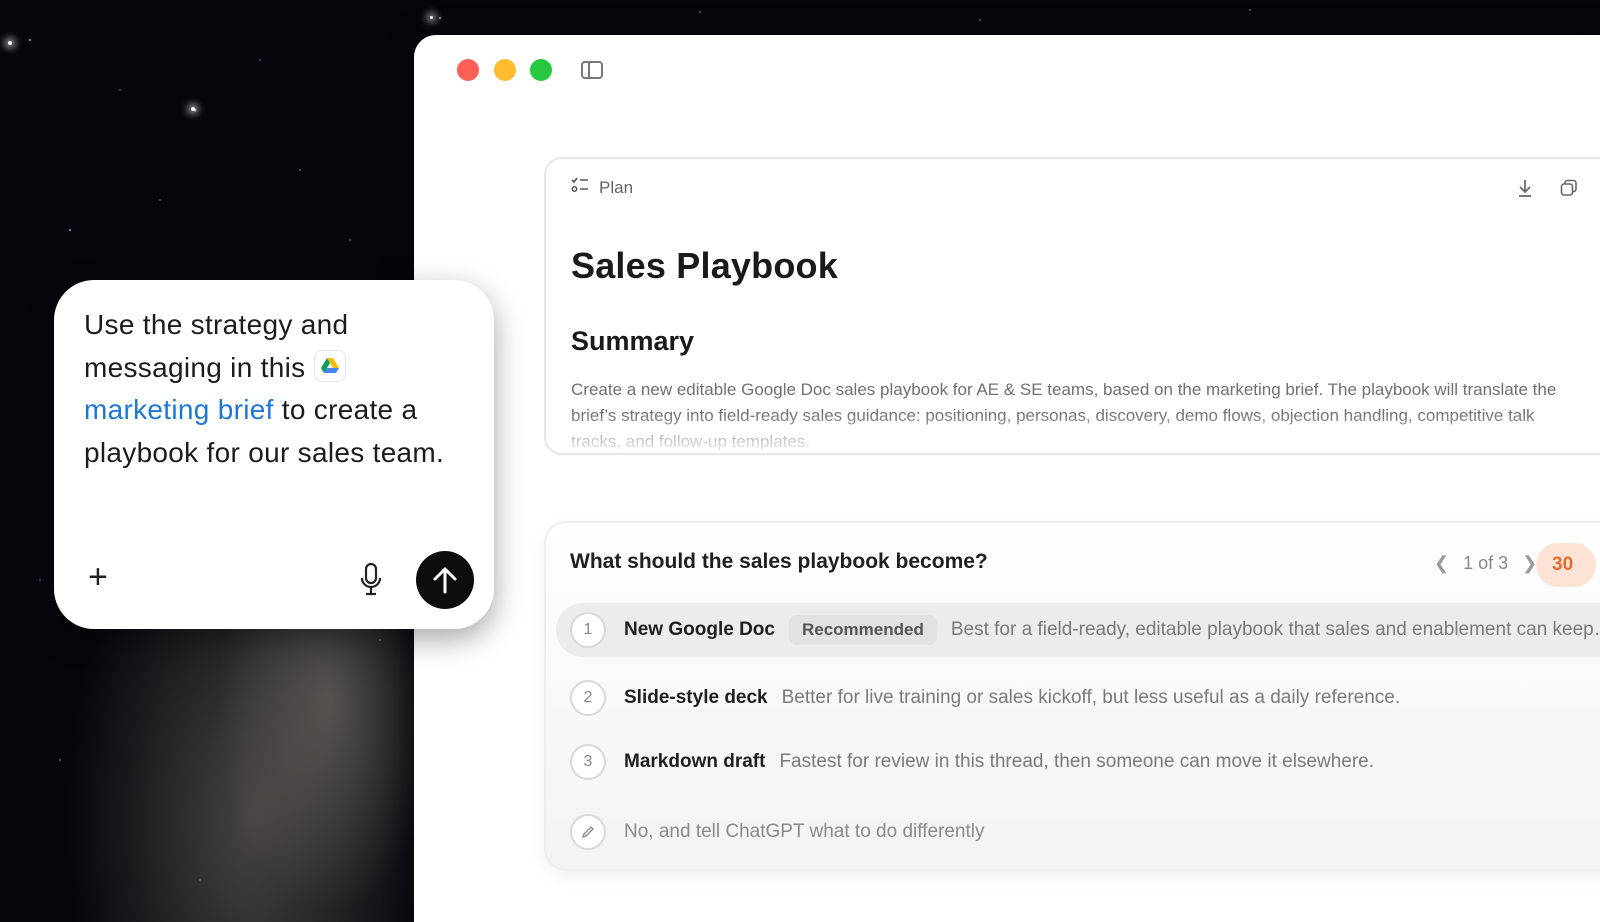 Image resolution: width=1600 pixels, height=922 pixels. Describe the element at coordinates (541, 70) in the screenshot. I see `maximize-window-button` at that location.